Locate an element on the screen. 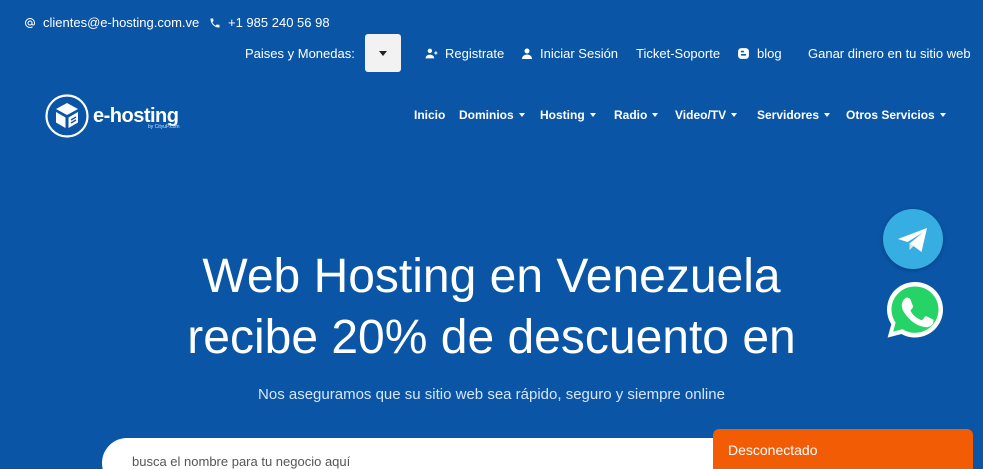  ticket-support-link: Ticket-Soporte is located at coordinates (678, 53).